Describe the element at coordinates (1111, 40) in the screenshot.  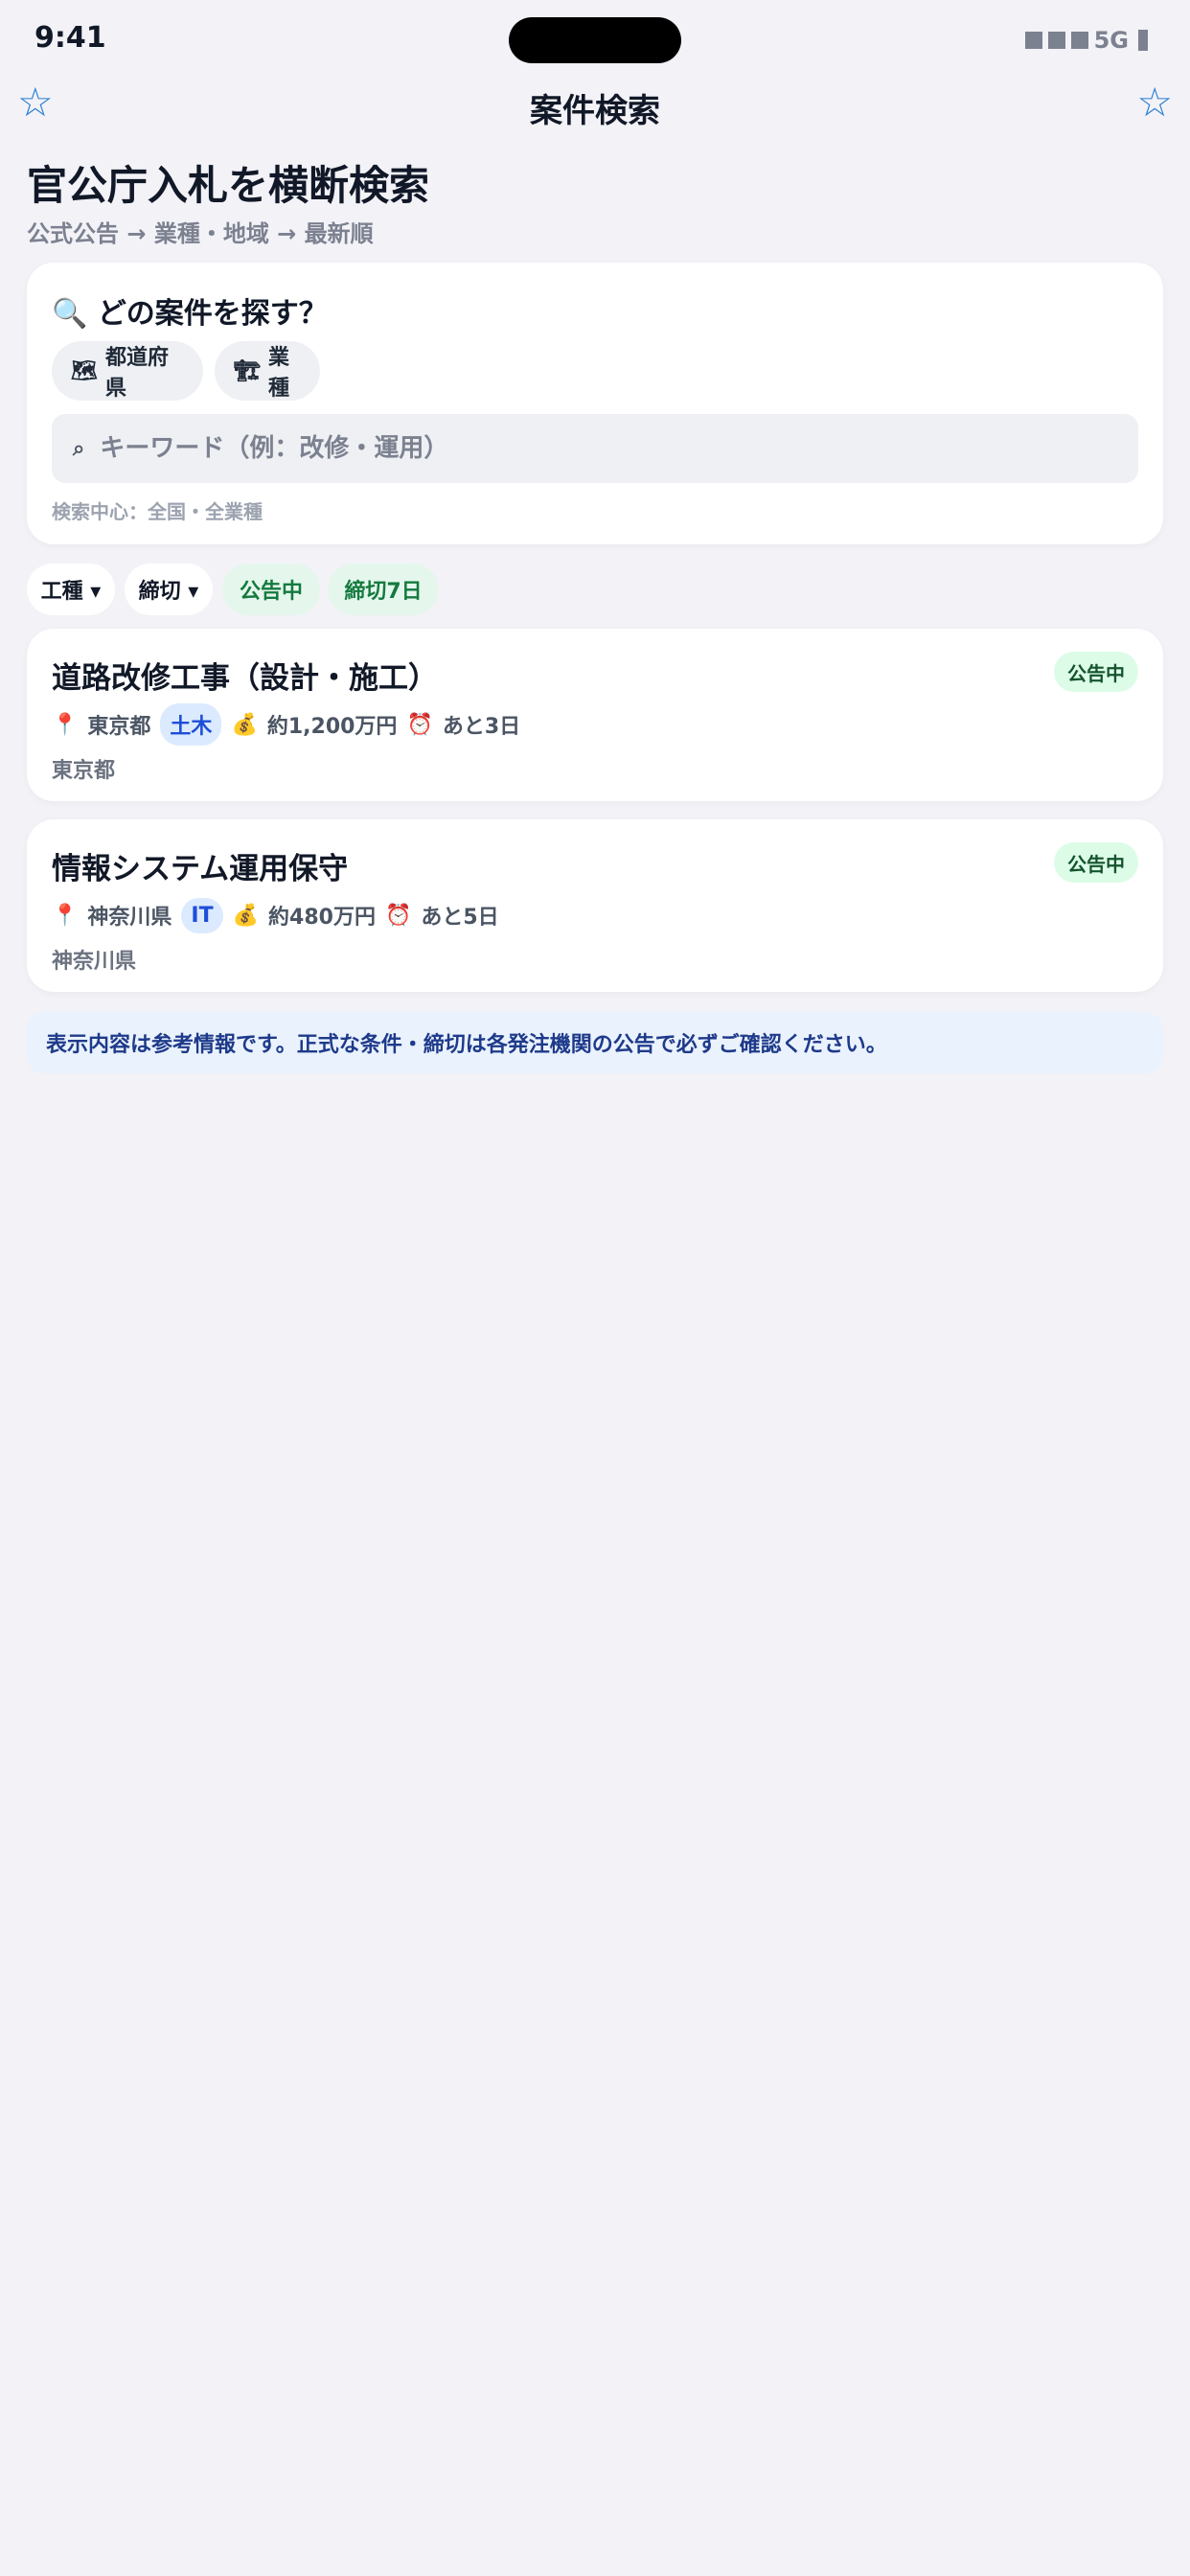
I see `network-label: 5G` at that location.